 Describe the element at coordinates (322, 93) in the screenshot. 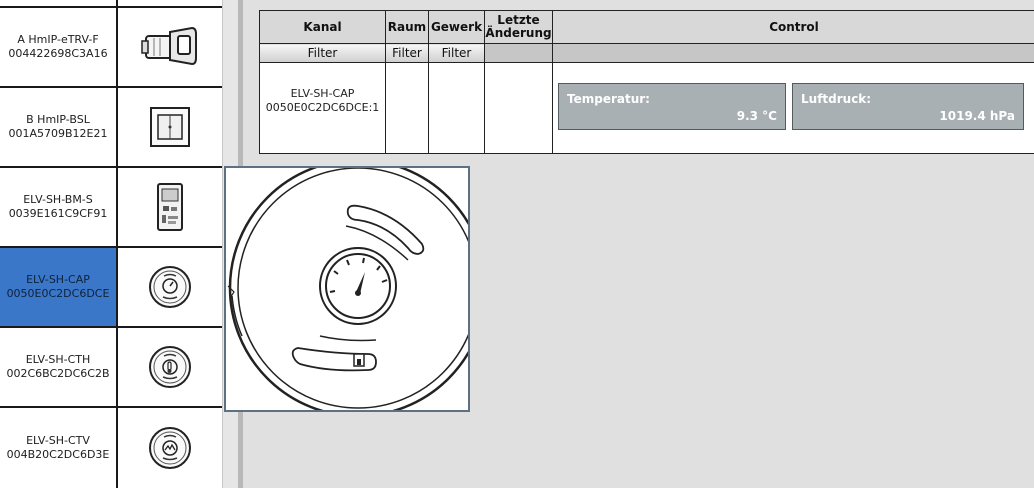

I see `channel-name: ELV-SH-CAP` at that location.